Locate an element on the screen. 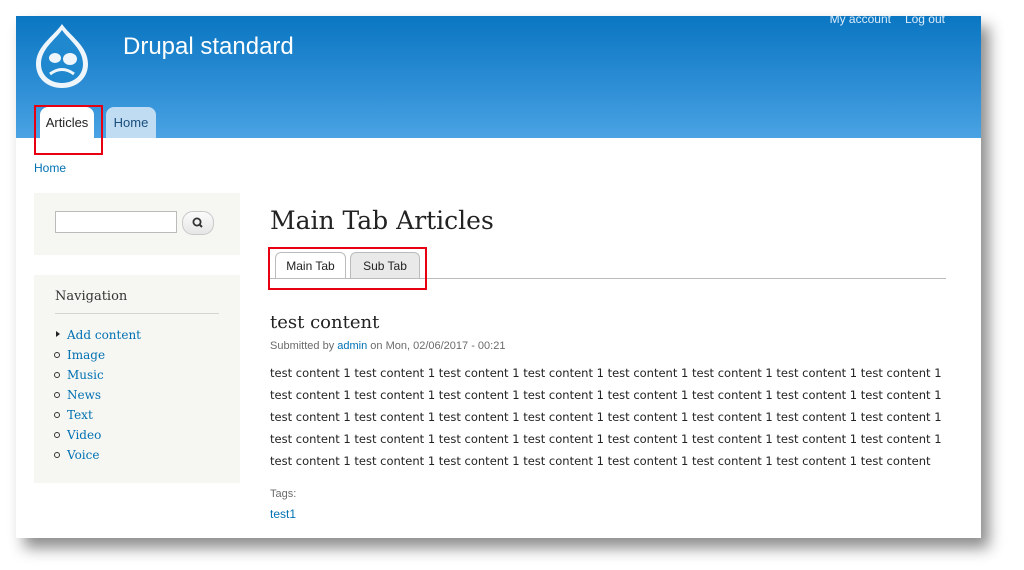  logout-link: Log out is located at coordinates (925, 21).